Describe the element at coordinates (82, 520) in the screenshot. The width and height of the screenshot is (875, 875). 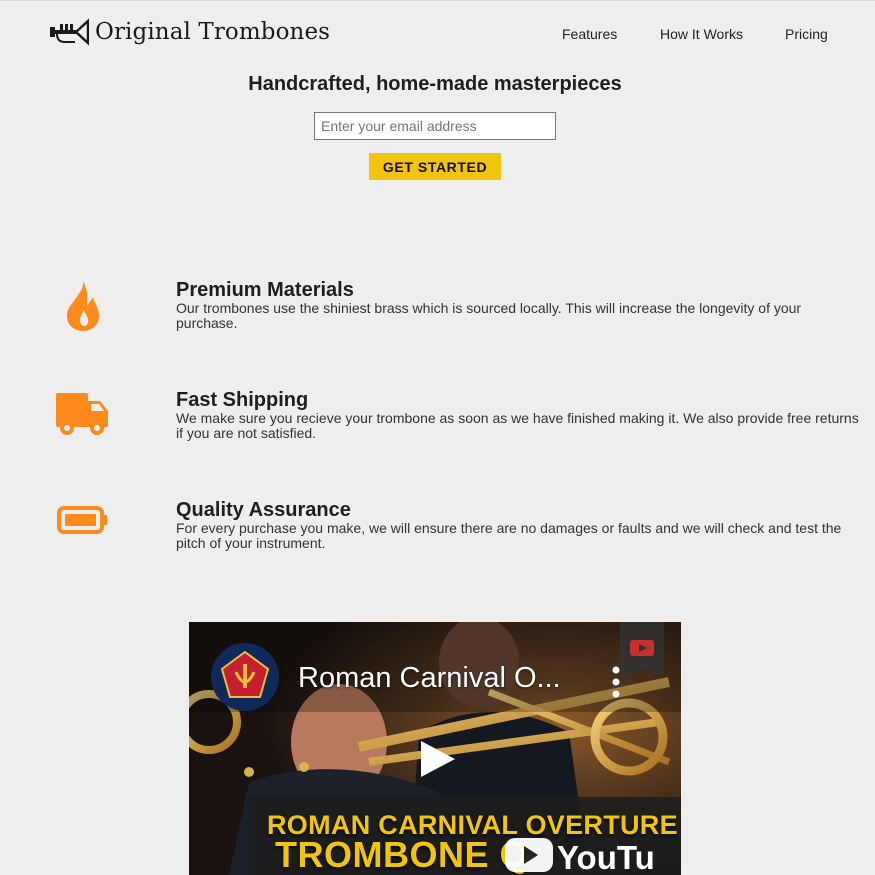
I see `battery-icon` at that location.